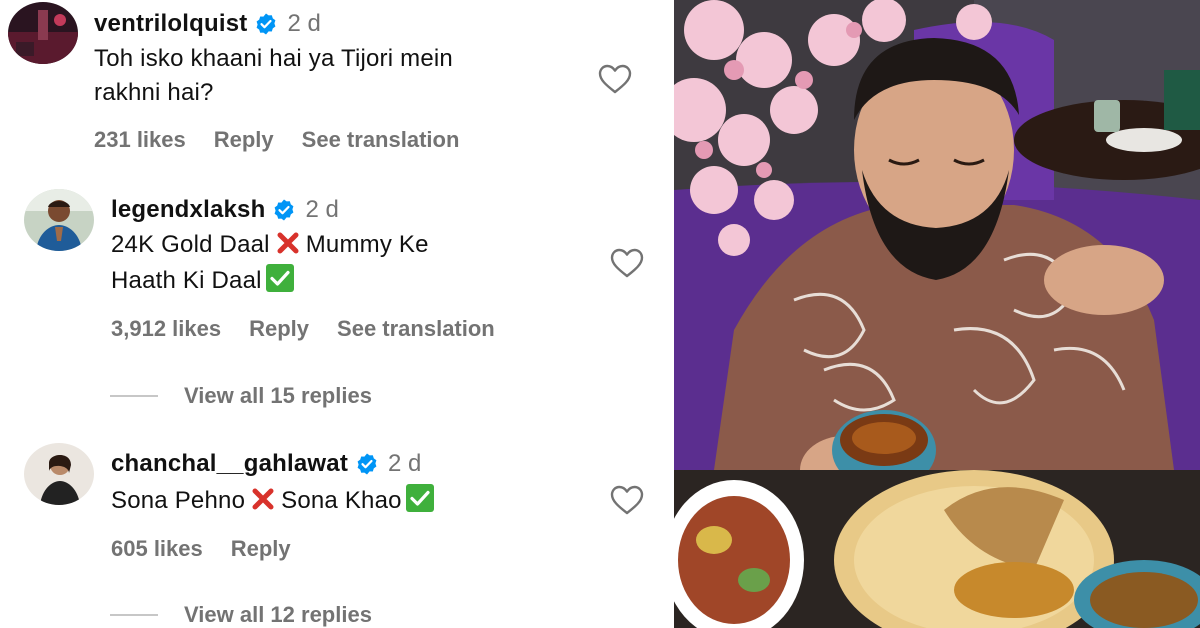  I want to click on avatar, so click(59, 474).